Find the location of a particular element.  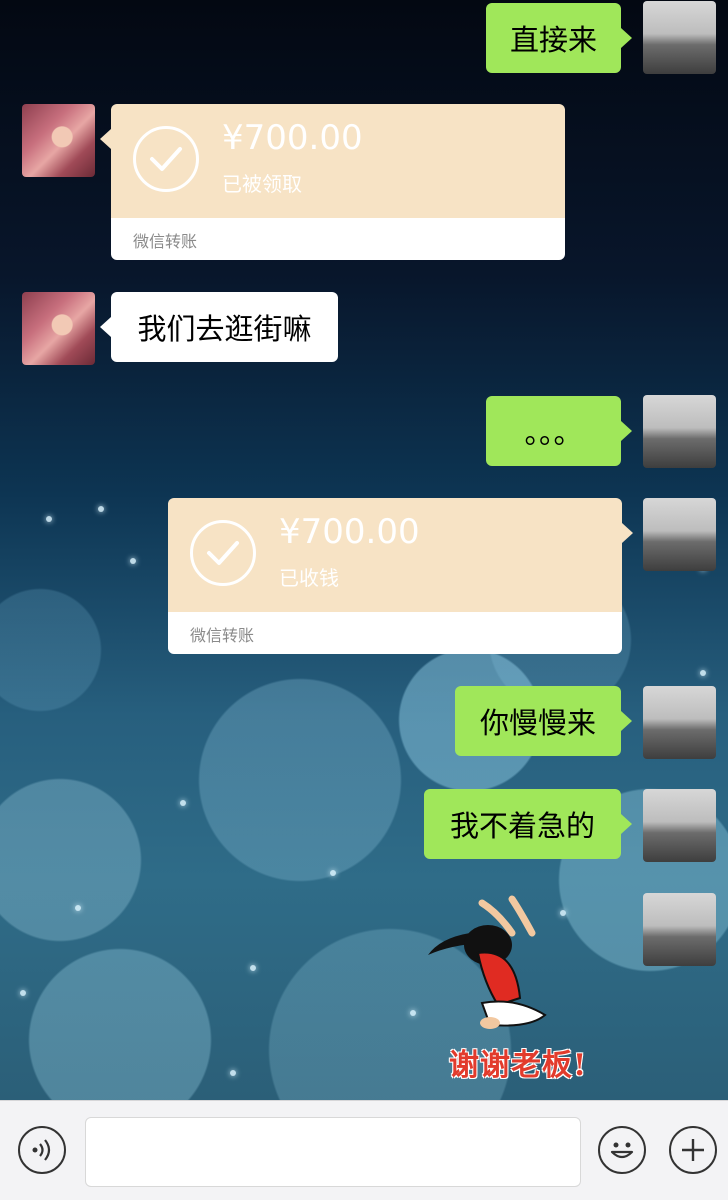

voice-icon is located at coordinates (41, 1150).